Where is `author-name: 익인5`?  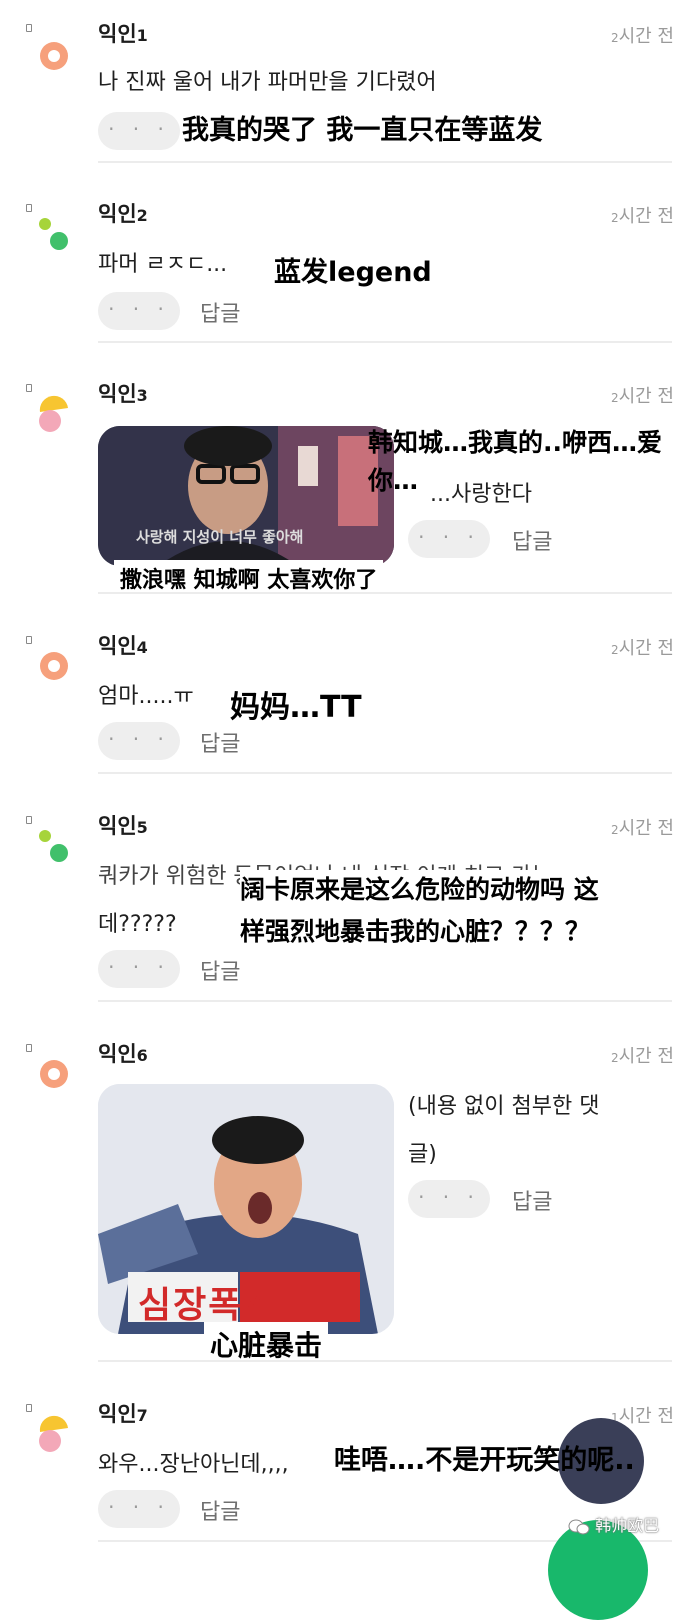
author-name: 익인5 is located at coordinates (123, 825).